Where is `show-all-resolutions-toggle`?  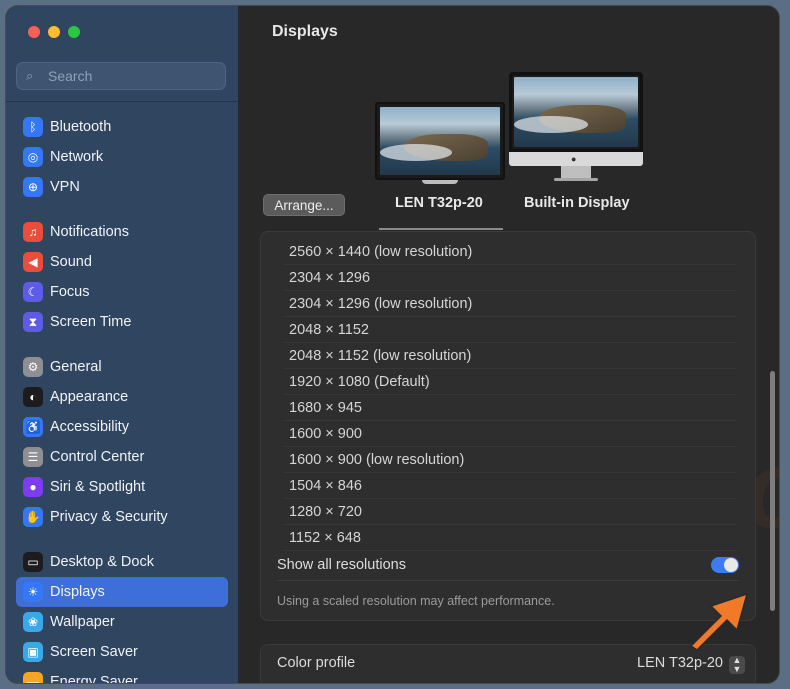
show-all-resolutions-toggle is located at coordinates (725, 565).